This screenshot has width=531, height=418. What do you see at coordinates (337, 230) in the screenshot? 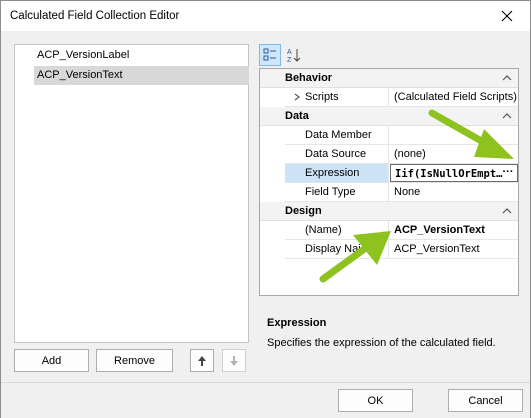
I see `property-name: (Name)` at bounding box center [337, 230].